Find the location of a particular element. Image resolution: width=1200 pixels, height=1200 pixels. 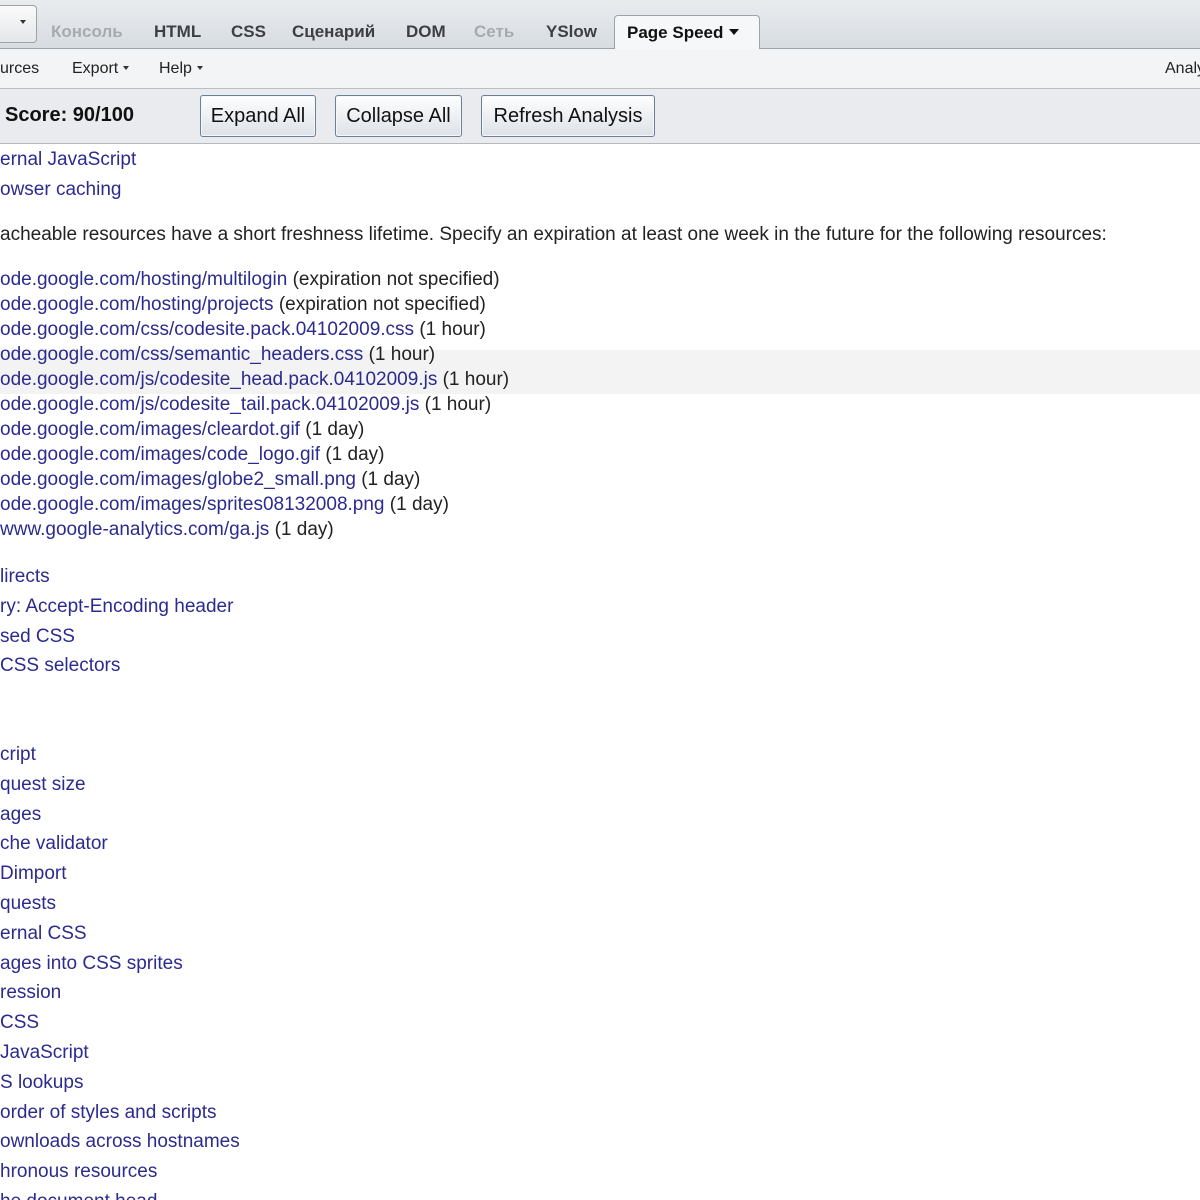

menu-help: Help is located at coordinates (181, 69).